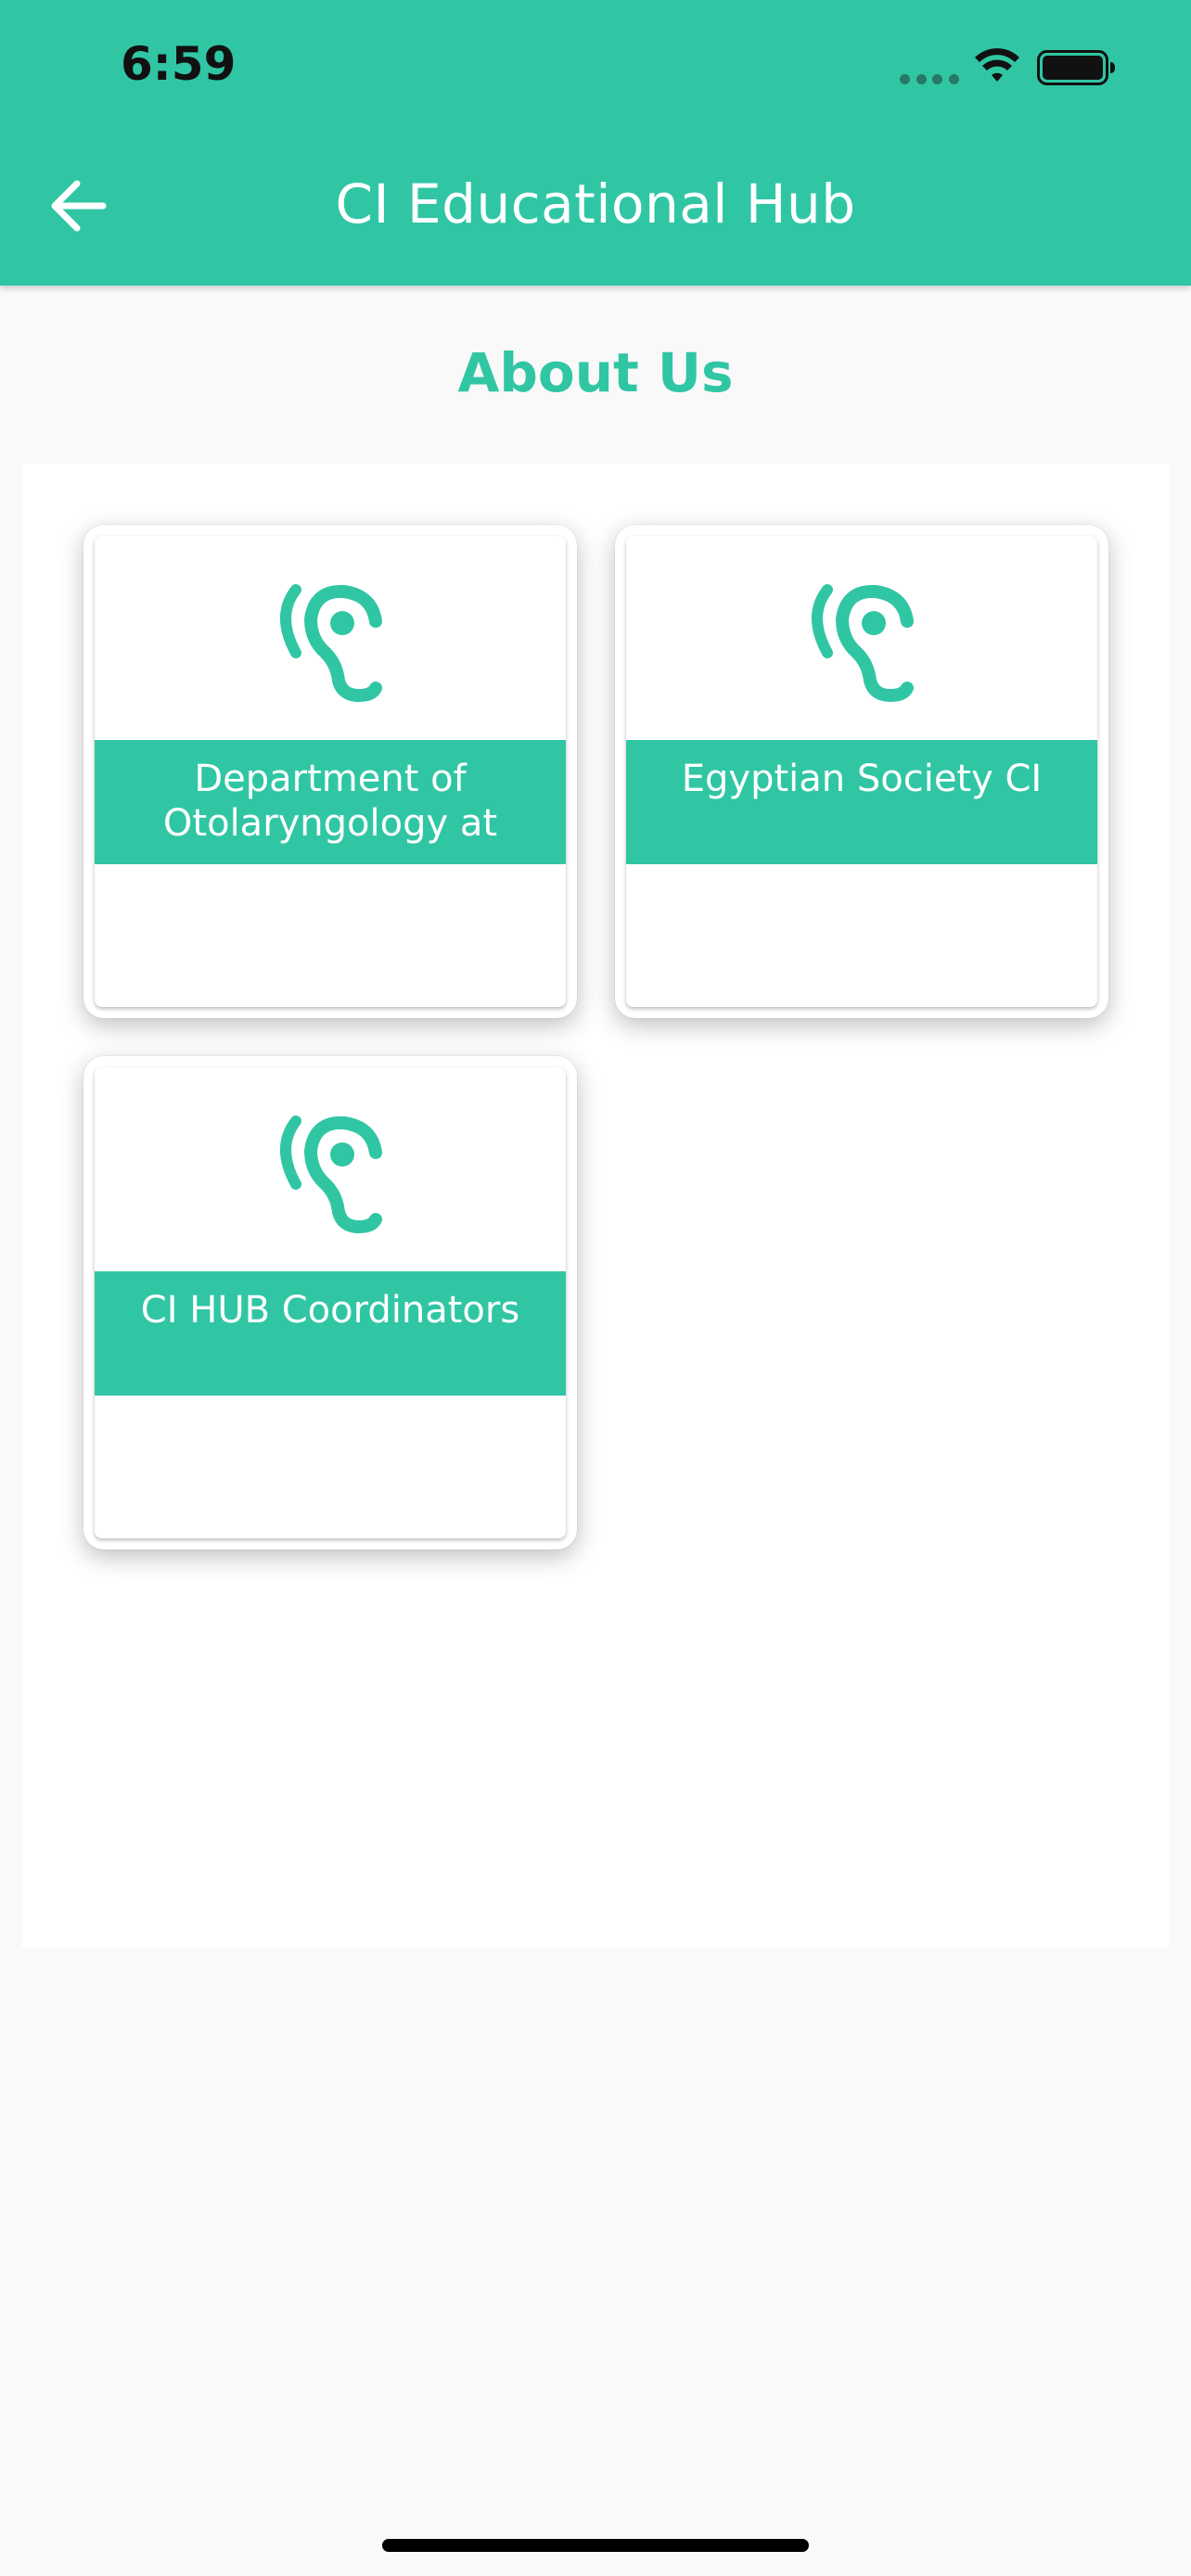 The image size is (1191, 2576). Describe the element at coordinates (595, 373) in the screenshot. I see `page-title: About Us` at that location.